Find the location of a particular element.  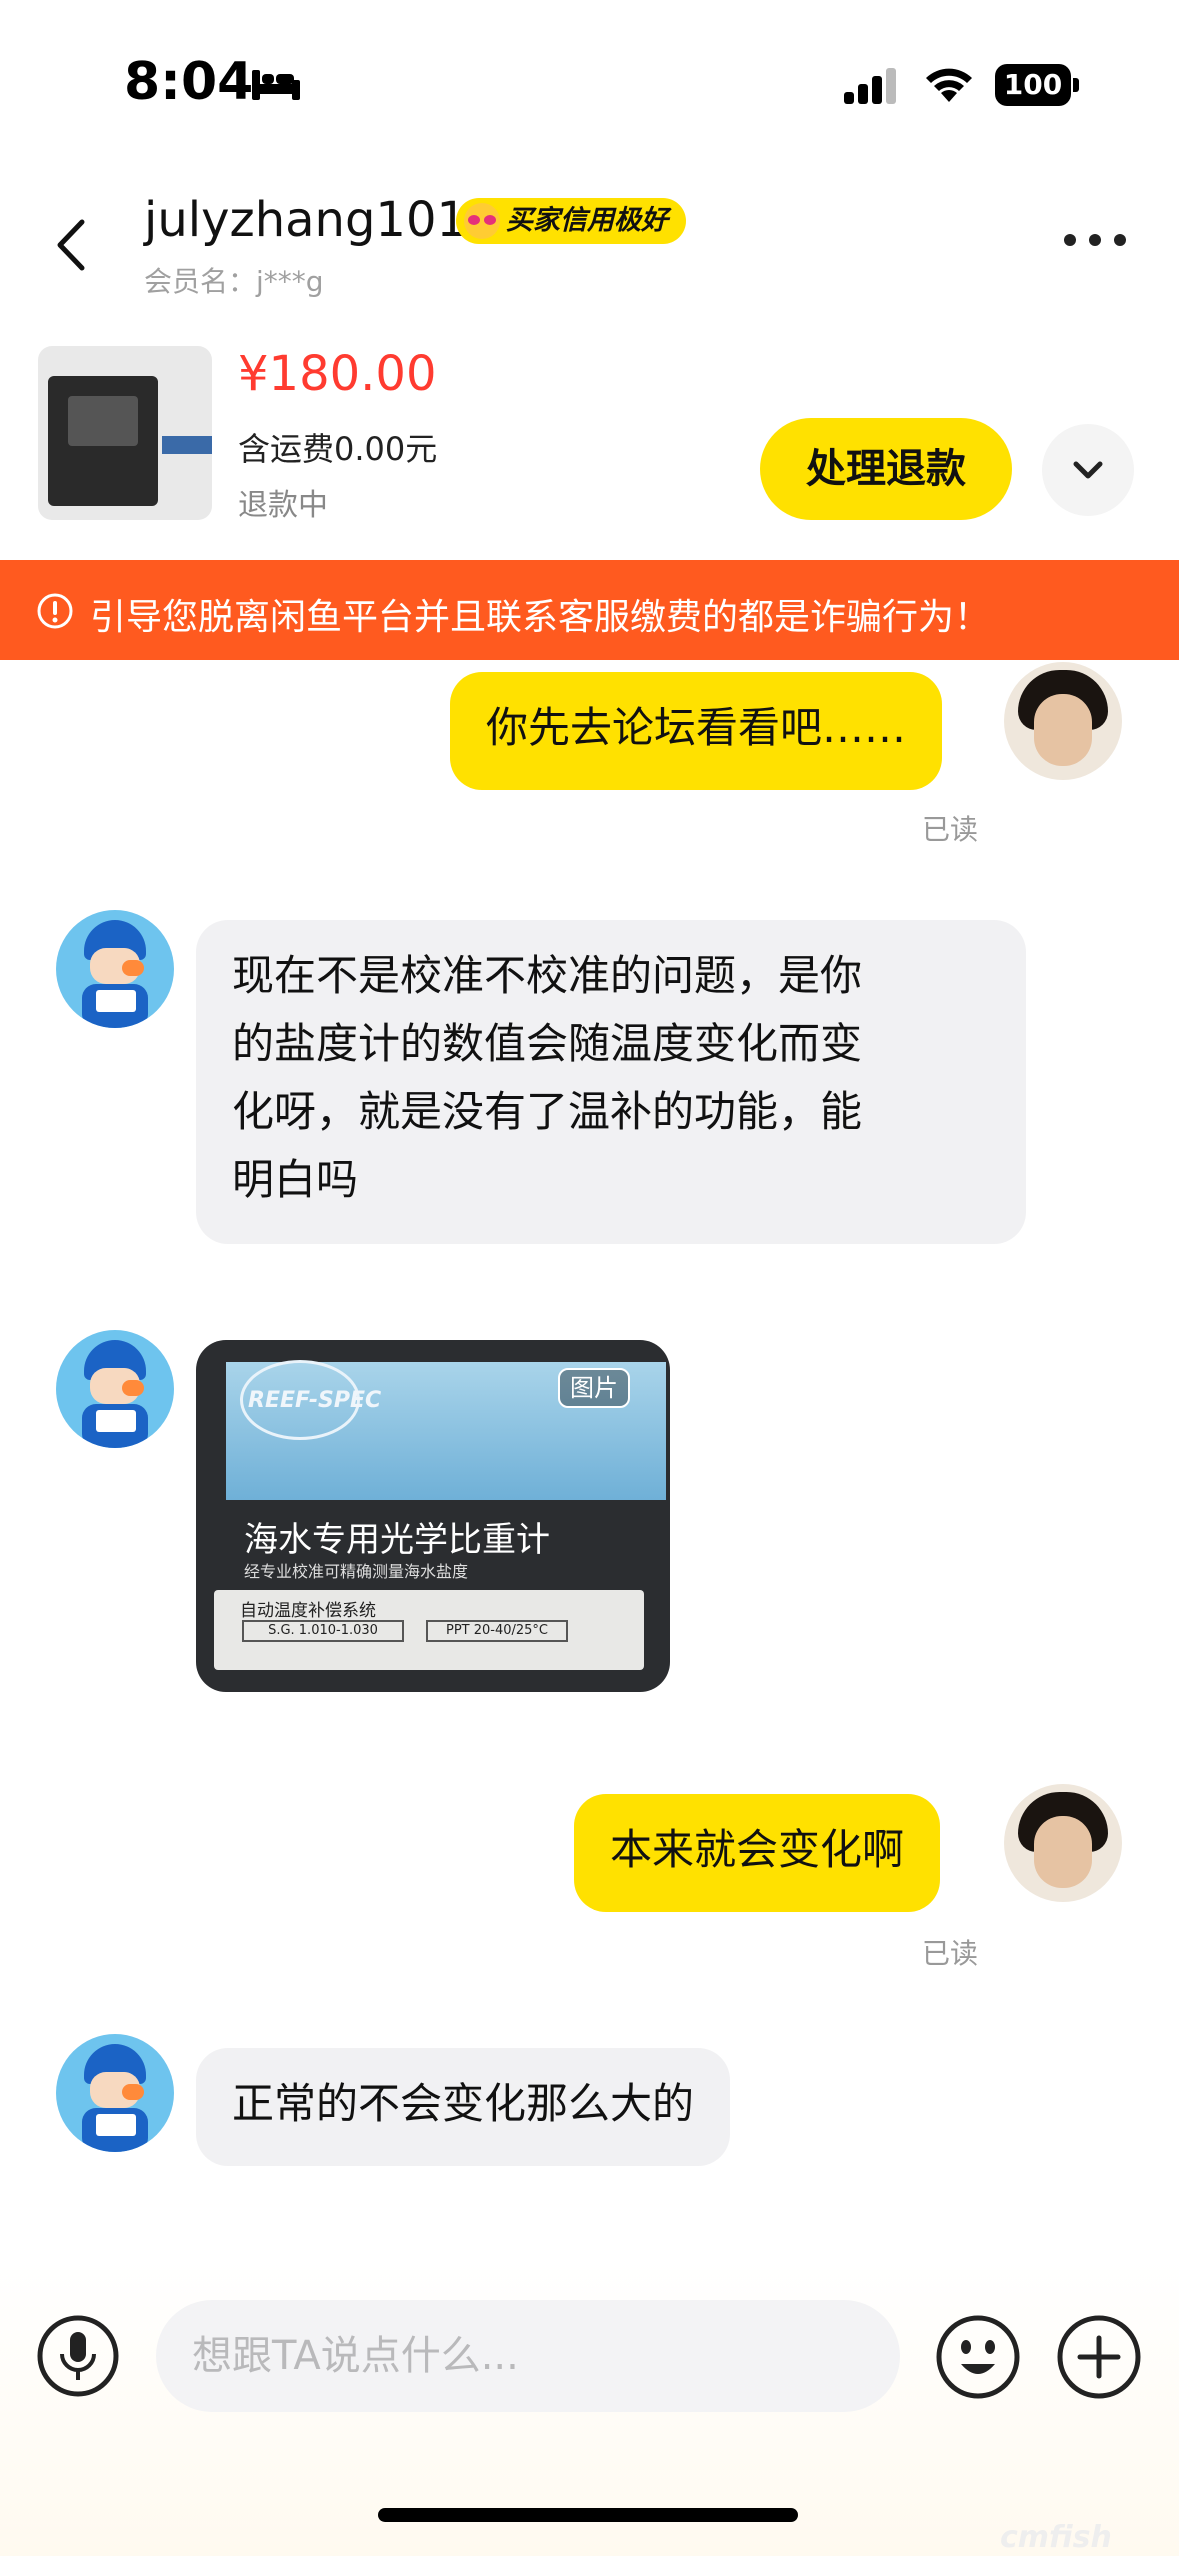

chevron-down-icon is located at coordinates (1088, 470).